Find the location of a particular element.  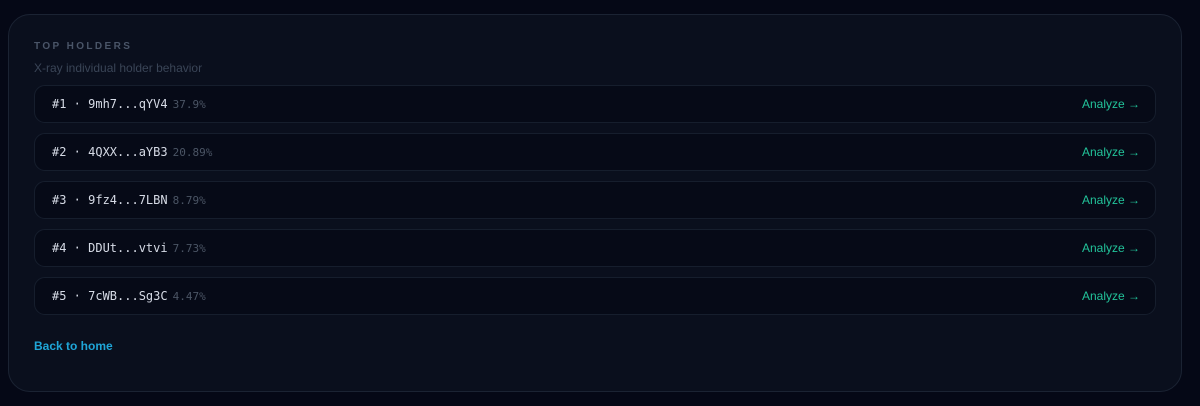

holder-row: #3 · 9fz4...7LBN 8.79% Analyze → is located at coordinates (595, 200).